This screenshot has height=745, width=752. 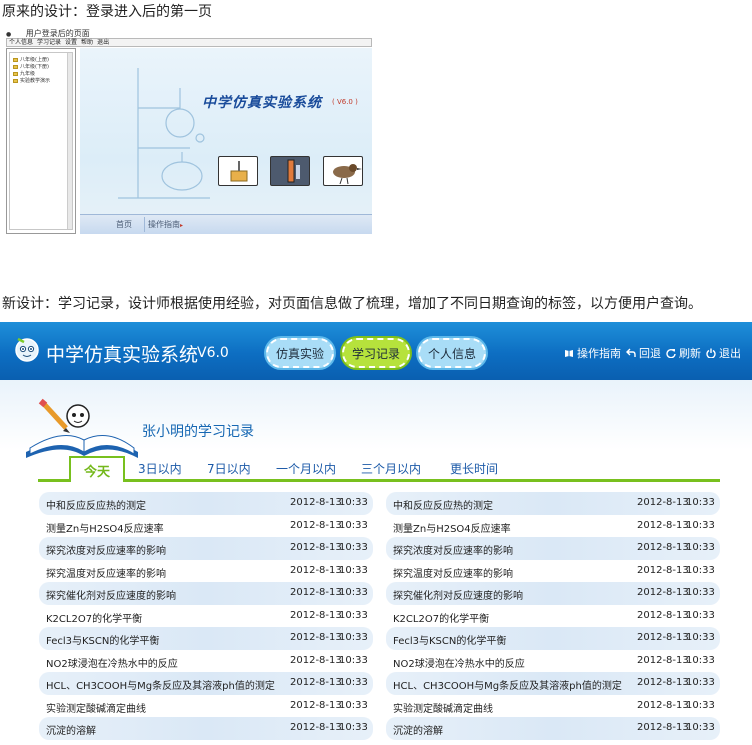 I want to click on folder-icon, so click(x=15, y=66).